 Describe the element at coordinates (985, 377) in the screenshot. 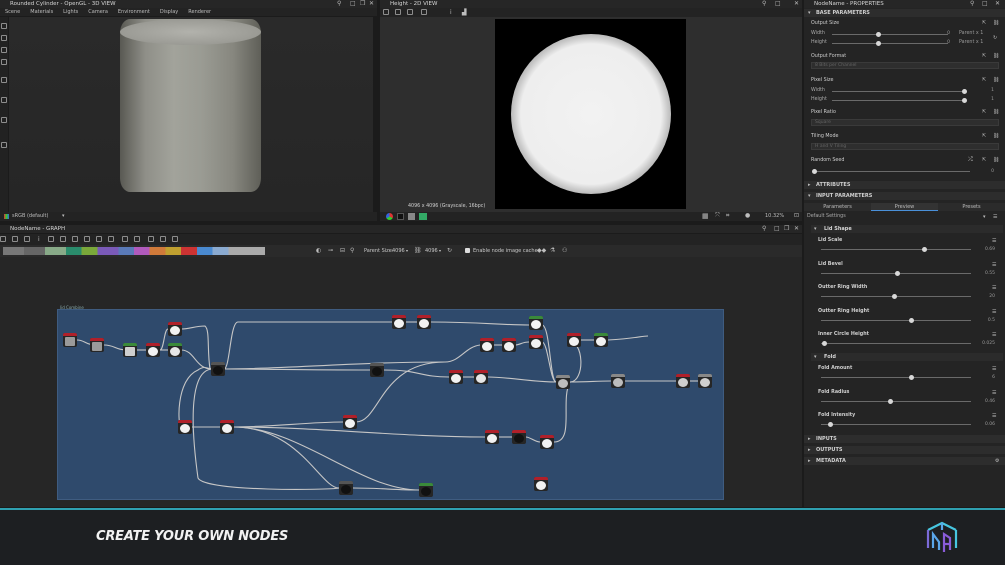

I see `fold-param-0-value: 6` at that location.